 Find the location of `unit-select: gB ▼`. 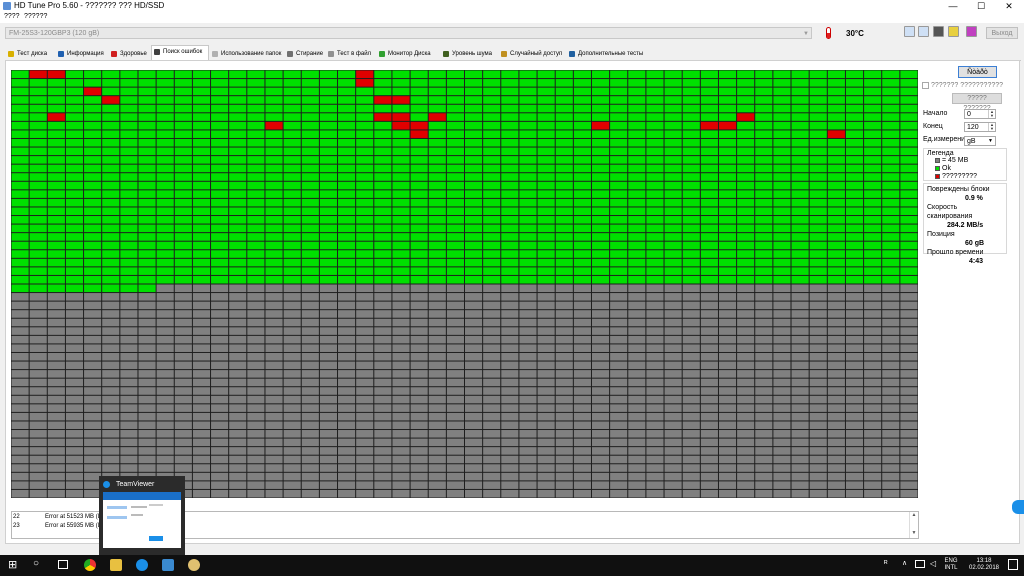

unit-select: gB ▼ is located at coordinates (980, 141).